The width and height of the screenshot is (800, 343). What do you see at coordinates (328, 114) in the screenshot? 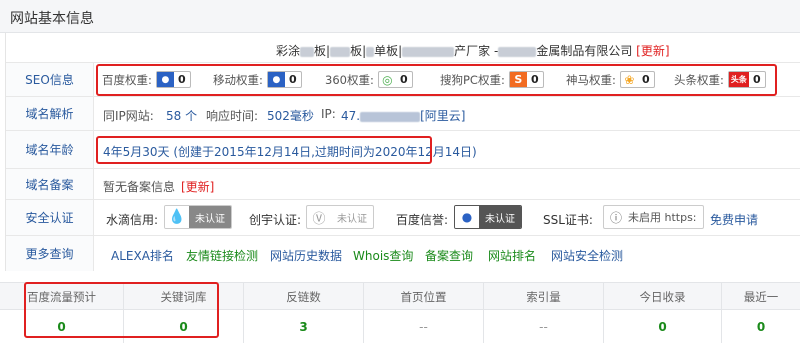
I see `ip-label: IP:` at bounding box center [328, 114].